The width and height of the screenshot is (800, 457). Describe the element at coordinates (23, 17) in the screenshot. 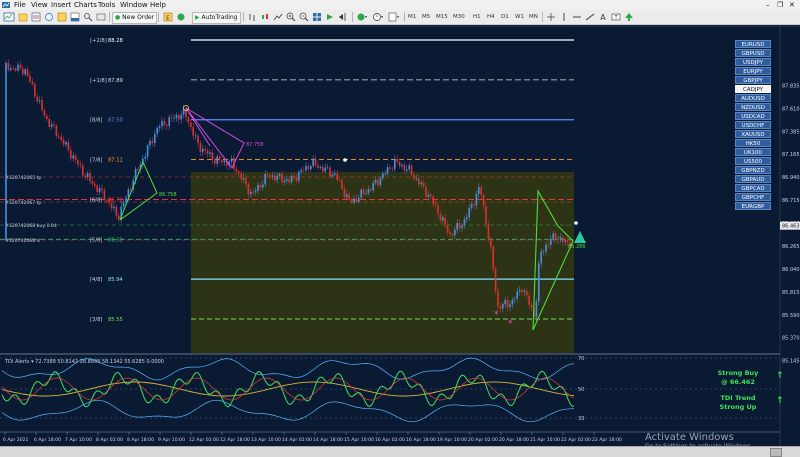

I see `profiles-icon` at that location.